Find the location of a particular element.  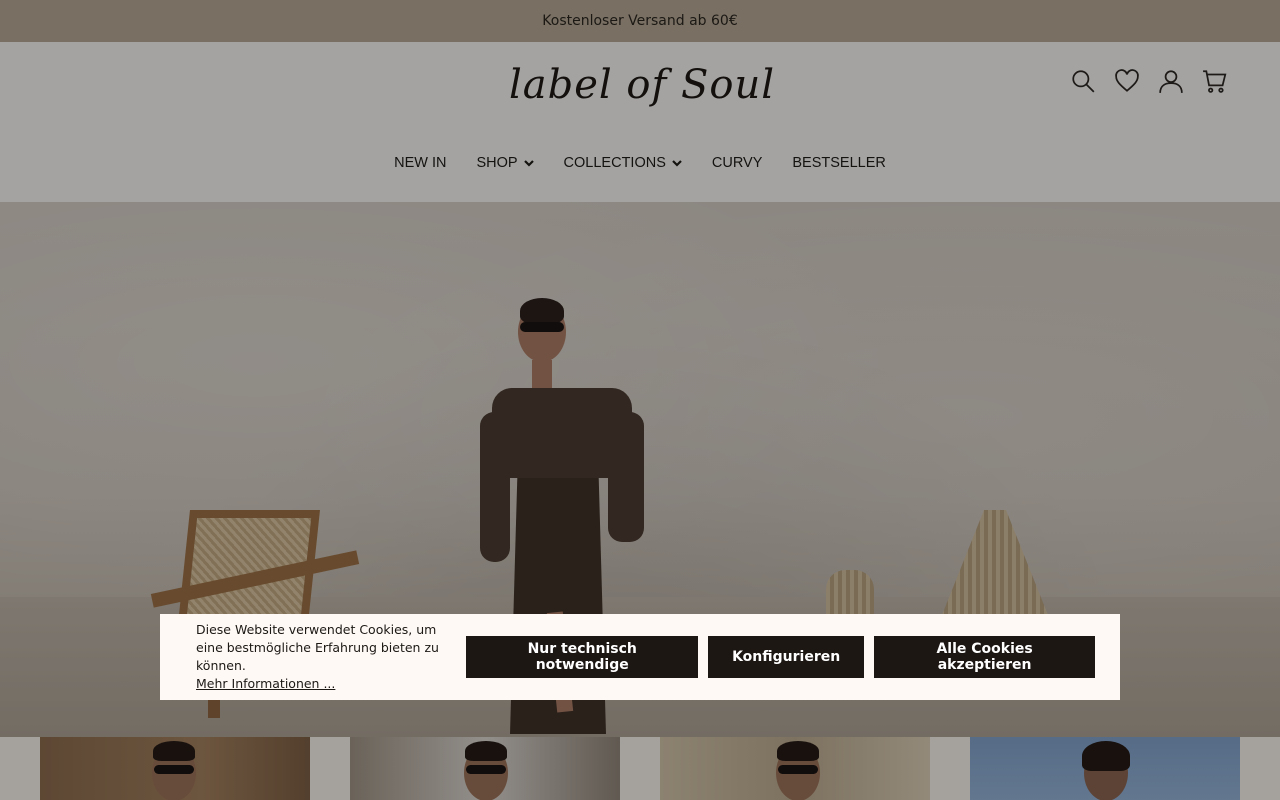

nav-label: COLLECTIONS is located at coordinates (614, 163).